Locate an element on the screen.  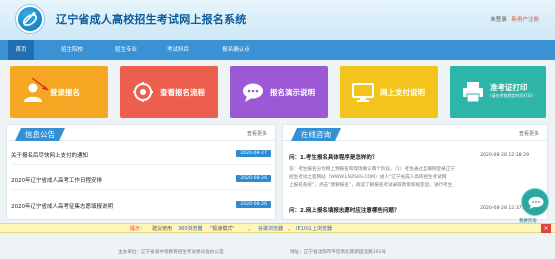
tile-label: 报名演示说明 is located at coordinates (292, 92).